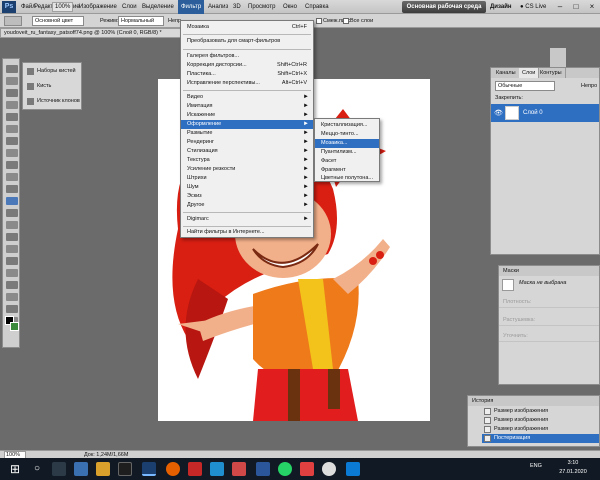  What do you see at coordinates (536, 466) in the screenshot?
I see `input-language: ENG` at bounding box center [536, 466].